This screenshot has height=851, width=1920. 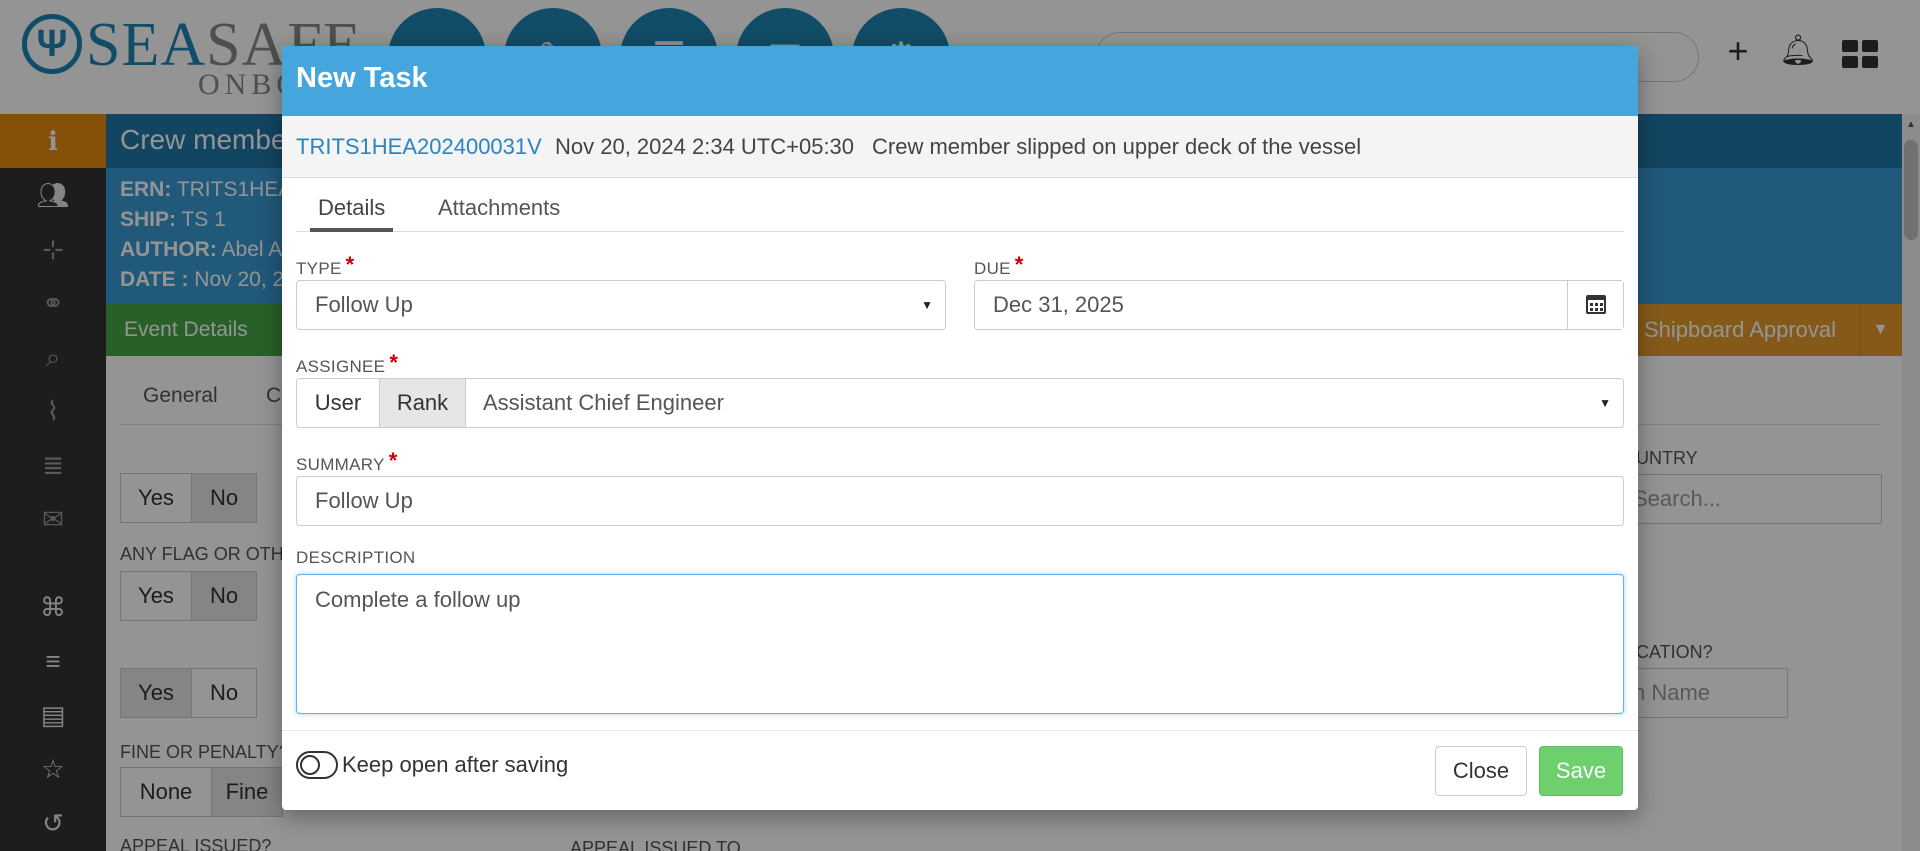 I want to click on assignee-user-toggle: User, so click(x=338, y=403).